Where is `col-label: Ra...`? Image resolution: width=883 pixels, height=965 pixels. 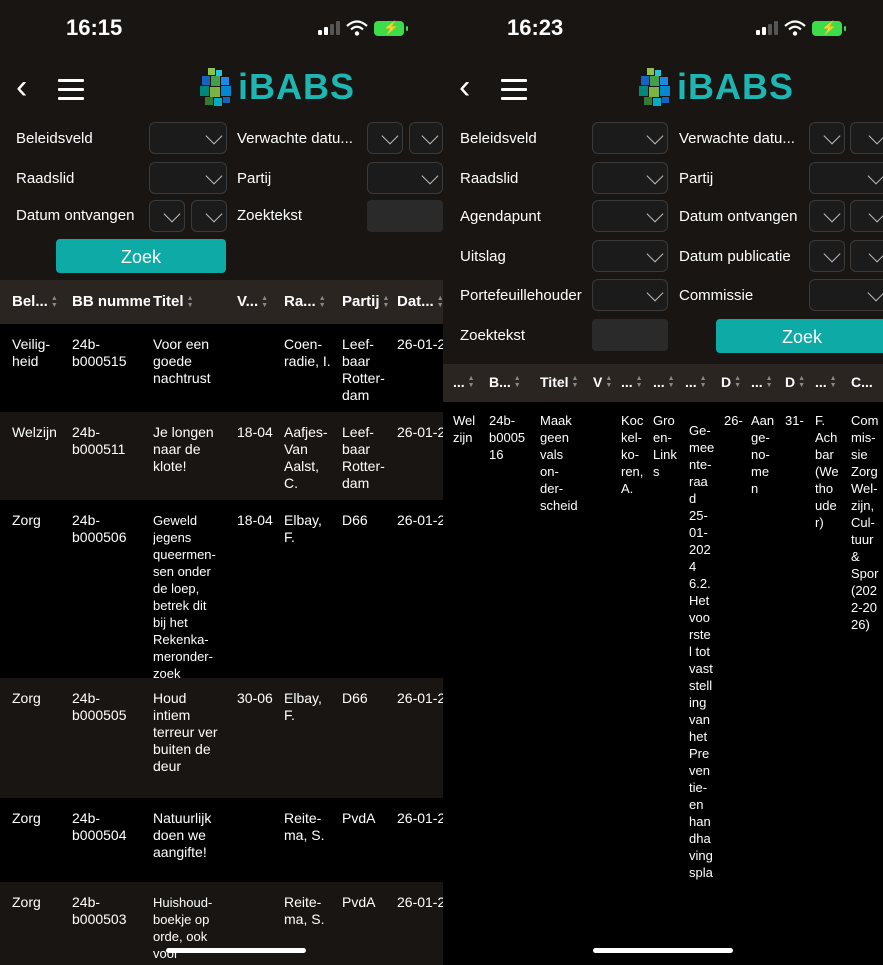
col-label: Ra... is located at coordinates (300, 301).